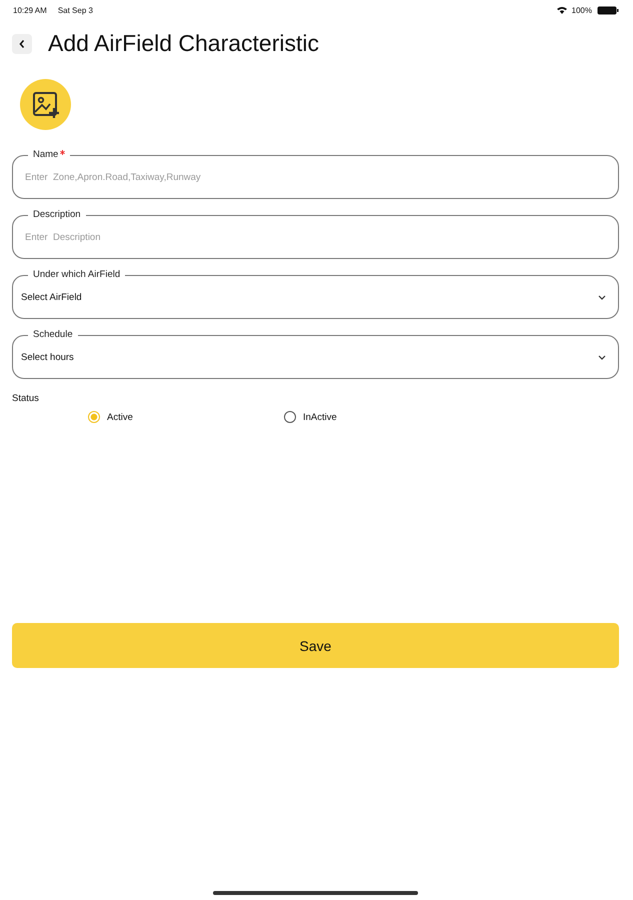  What do you see at coordinates (315, 645) in the screenshot?
I see `save-button: Save` at bounding box center [315, 645].